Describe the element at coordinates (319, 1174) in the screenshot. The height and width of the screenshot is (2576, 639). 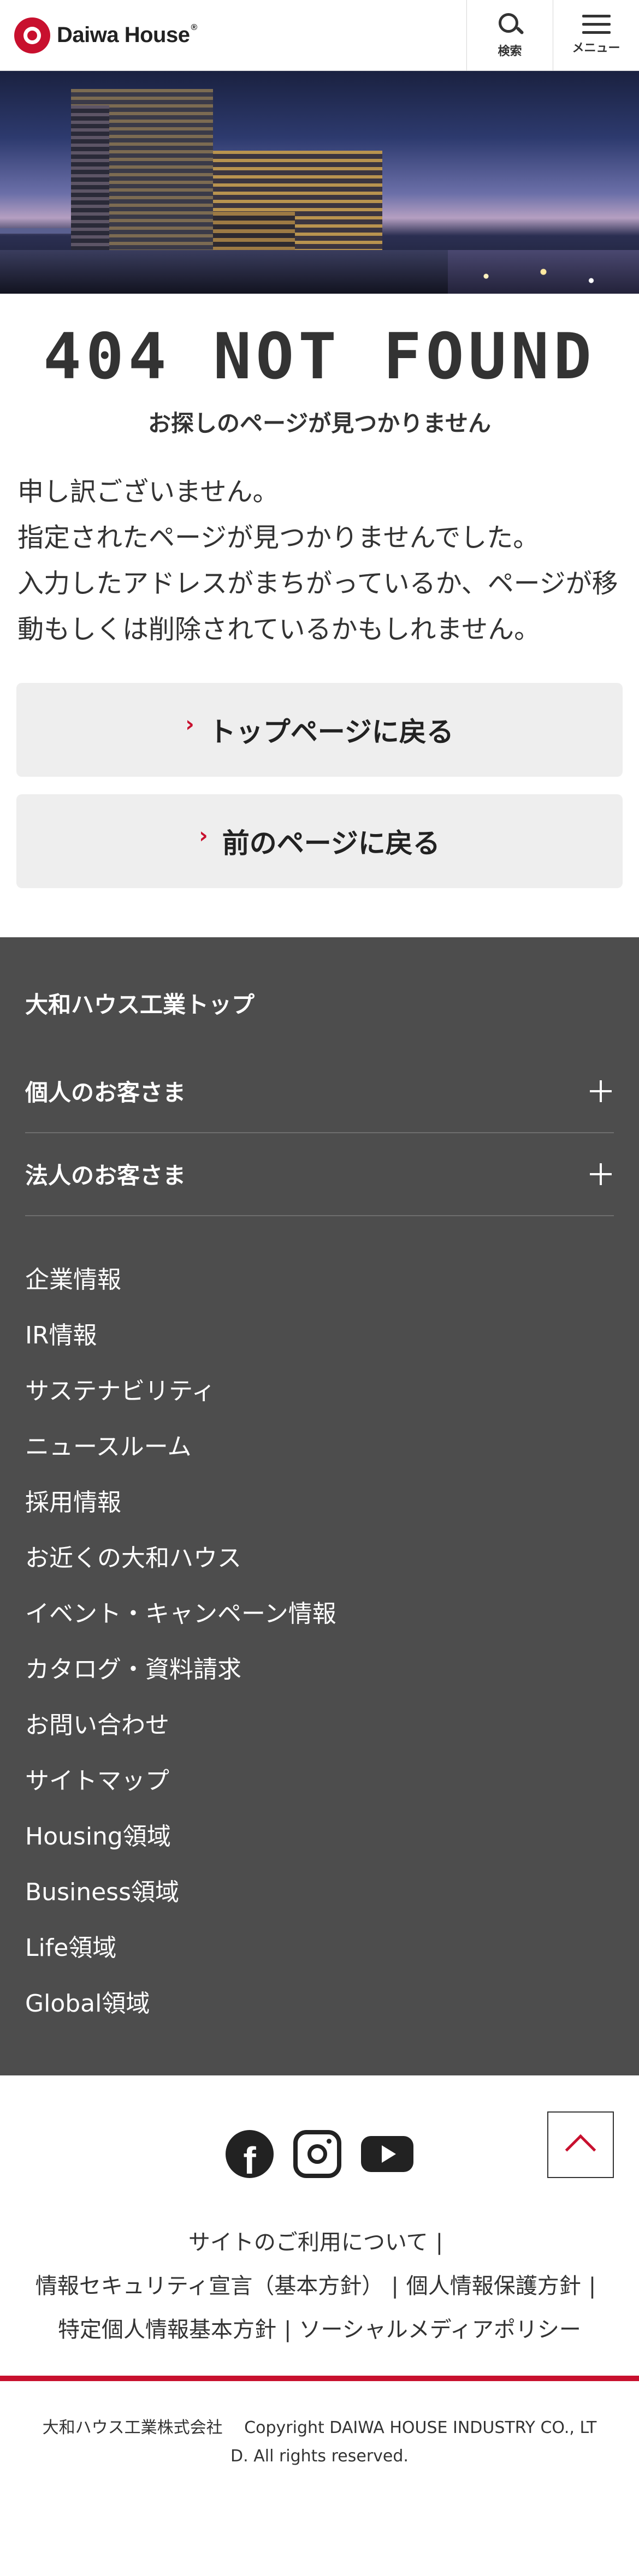
I see `accordion-corporate: 法人のお客さま` at that location.